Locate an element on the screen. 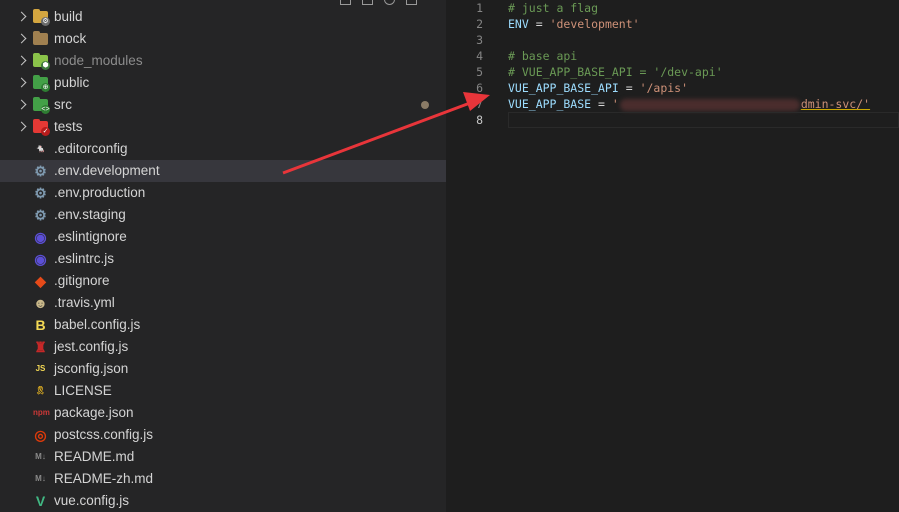 The image size is (899, 512). tree-item-label: .env.production is located at coordinates (100, 192).